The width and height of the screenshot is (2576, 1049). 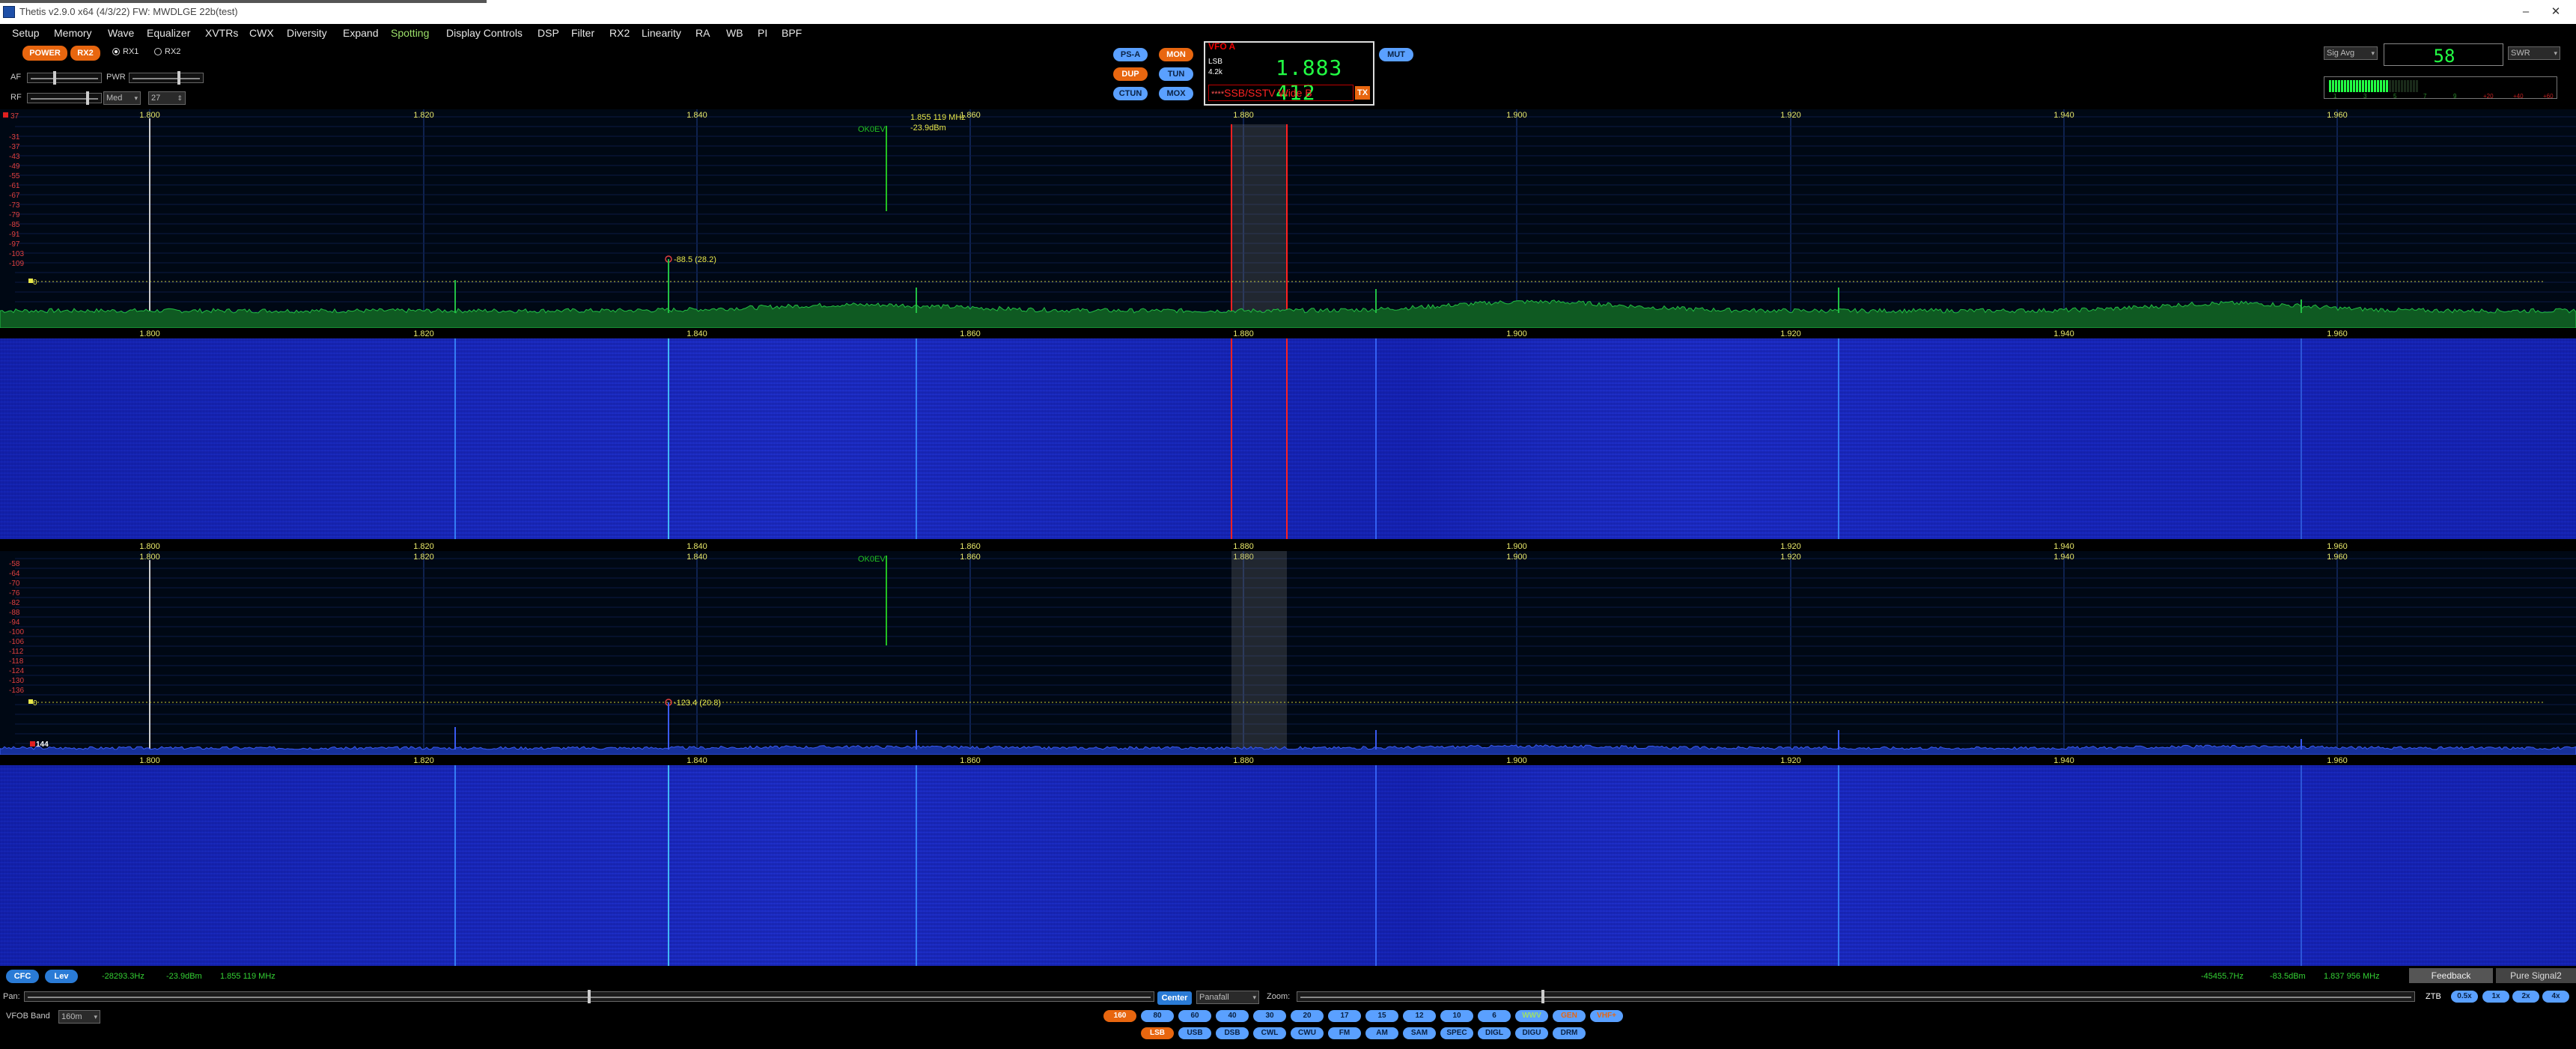 What do you see at coordinates (22, 976) in the screenshot?
I see `cfc-button: CFC` at bounding box center [22, 976].